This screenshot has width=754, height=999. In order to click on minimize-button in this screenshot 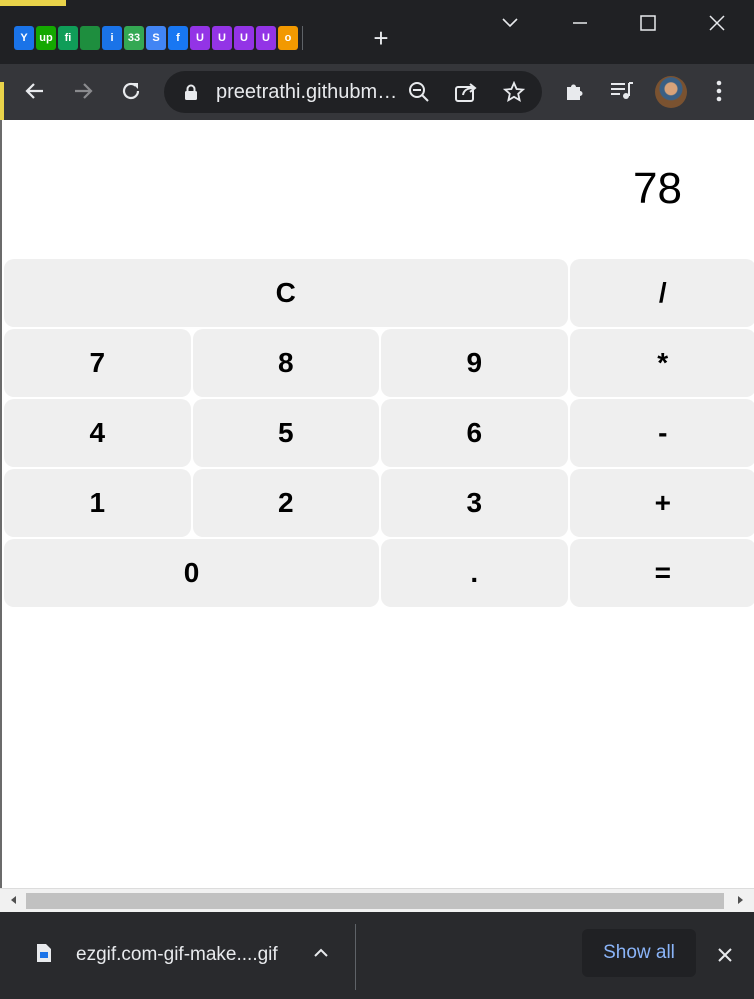, I will do `click(580, 23)`.